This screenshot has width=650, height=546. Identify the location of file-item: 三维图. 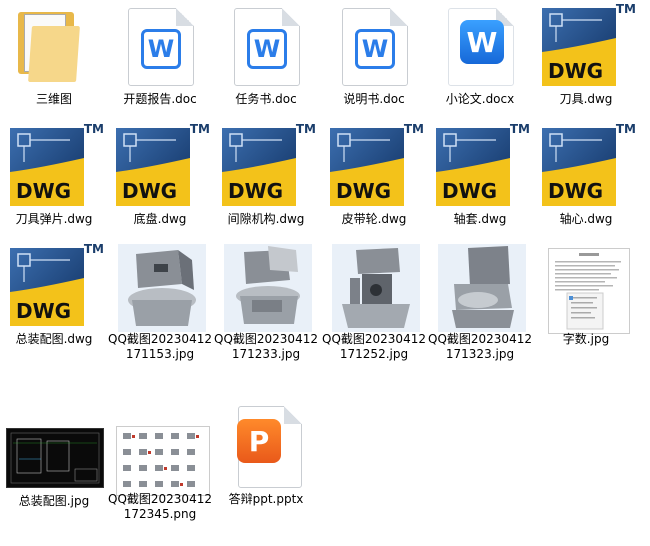
(54, 59).